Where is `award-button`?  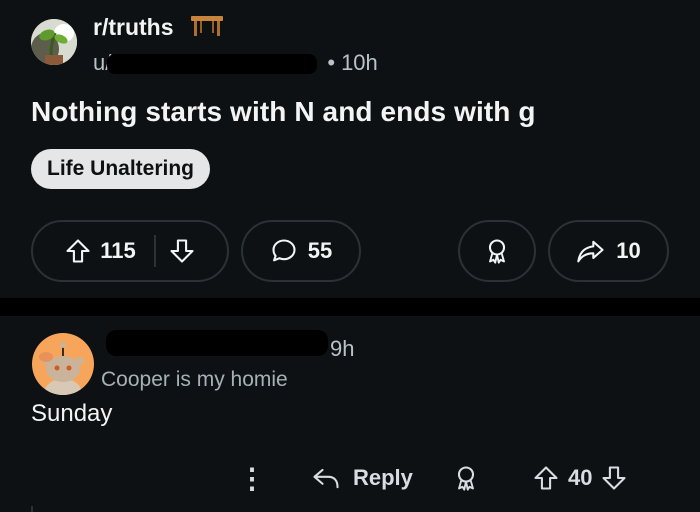
award-button is located at coordinates (497, 251).